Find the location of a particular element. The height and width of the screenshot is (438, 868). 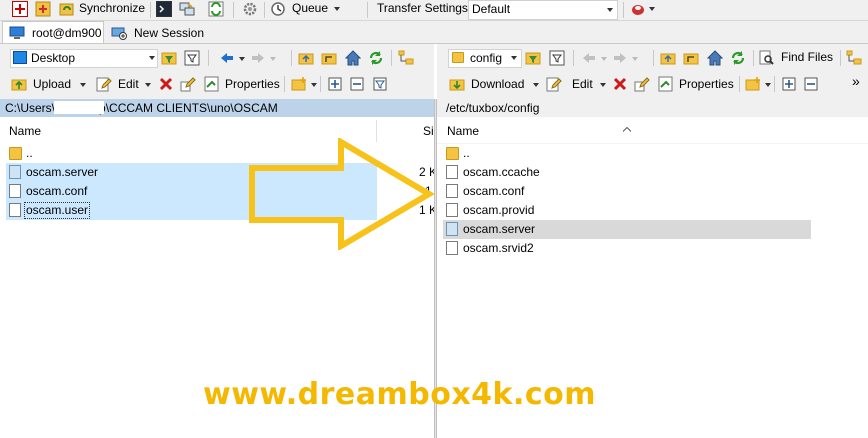

list-item: oscam.ccache is located at coordinates (652, 172).